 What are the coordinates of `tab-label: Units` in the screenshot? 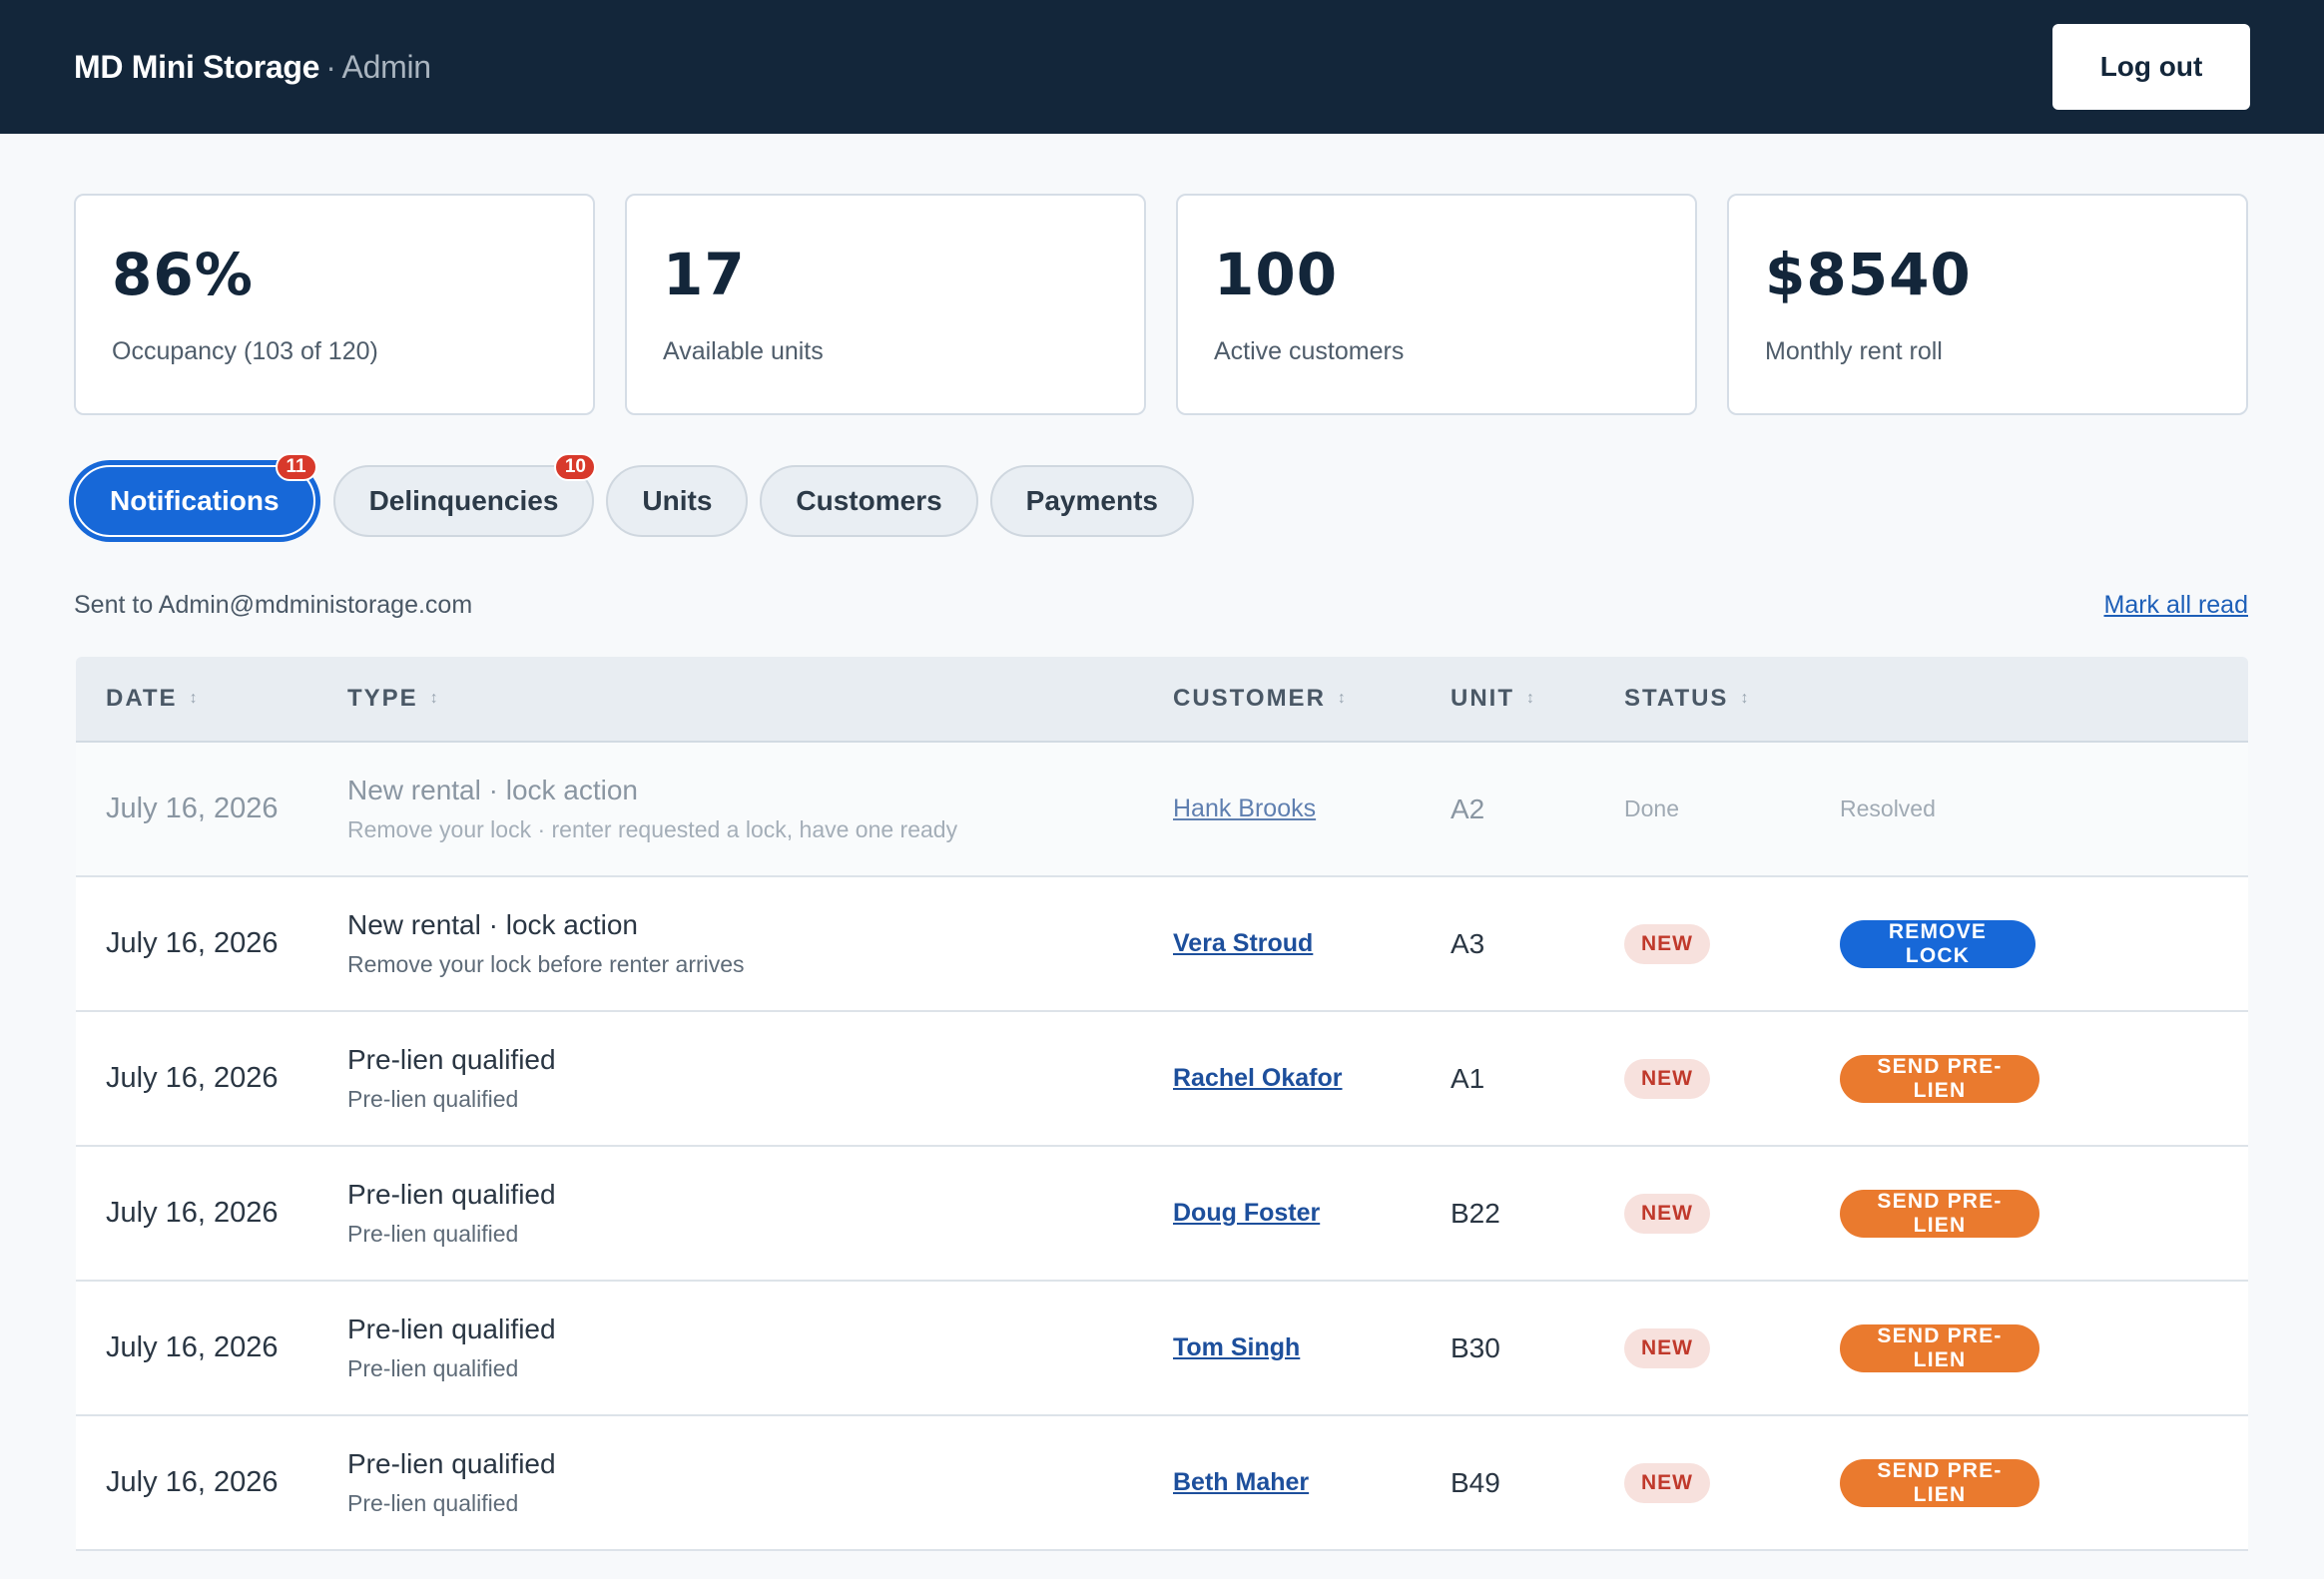 It's located at (677, 500).